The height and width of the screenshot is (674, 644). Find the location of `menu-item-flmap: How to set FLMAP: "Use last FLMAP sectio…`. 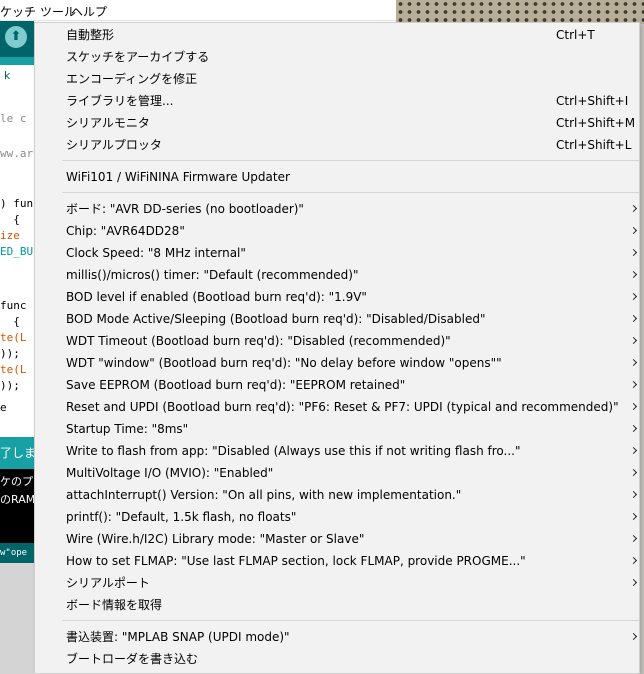

menu-item-flmap: How to set FLMAP: "Use last FLMAP sectio… is located at coordinates (337, 561).